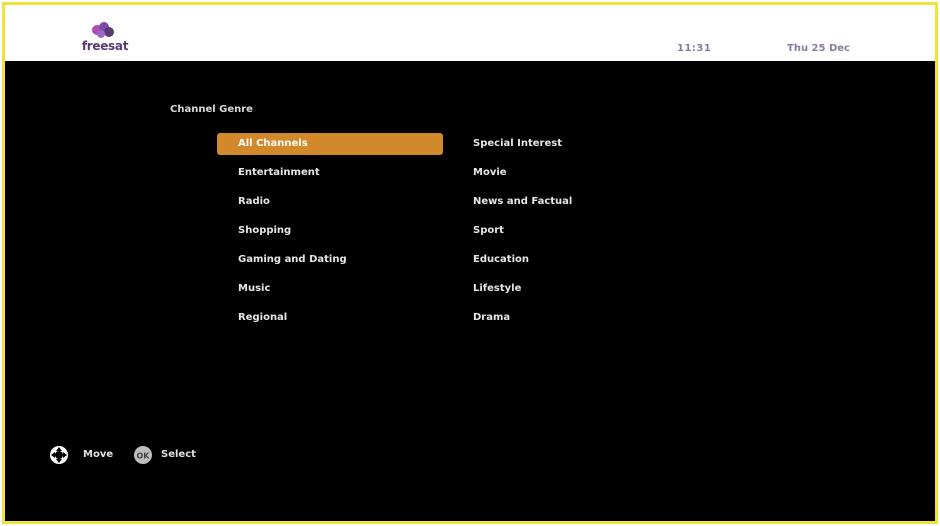 This screenshot has height=526, width=940. Describe the element at coordinates (103, 30) in the screenshot. I see `freesat-logo-mark-icon` at that location.